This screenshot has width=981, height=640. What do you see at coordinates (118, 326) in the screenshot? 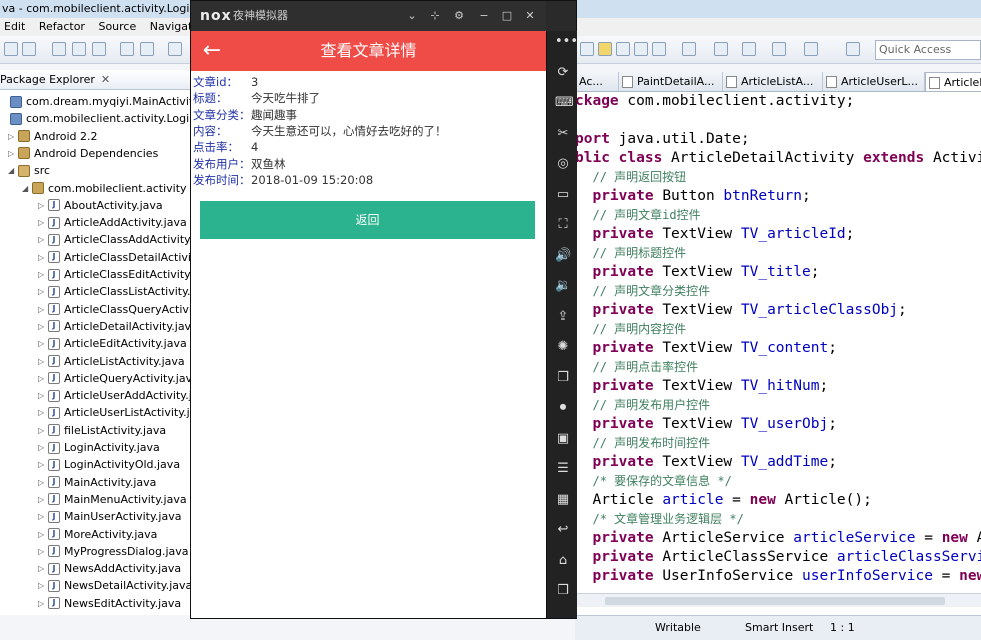
I see `tree-item: ▷ J ArticleDetailActivity.java` at bounding box center [118, 326].